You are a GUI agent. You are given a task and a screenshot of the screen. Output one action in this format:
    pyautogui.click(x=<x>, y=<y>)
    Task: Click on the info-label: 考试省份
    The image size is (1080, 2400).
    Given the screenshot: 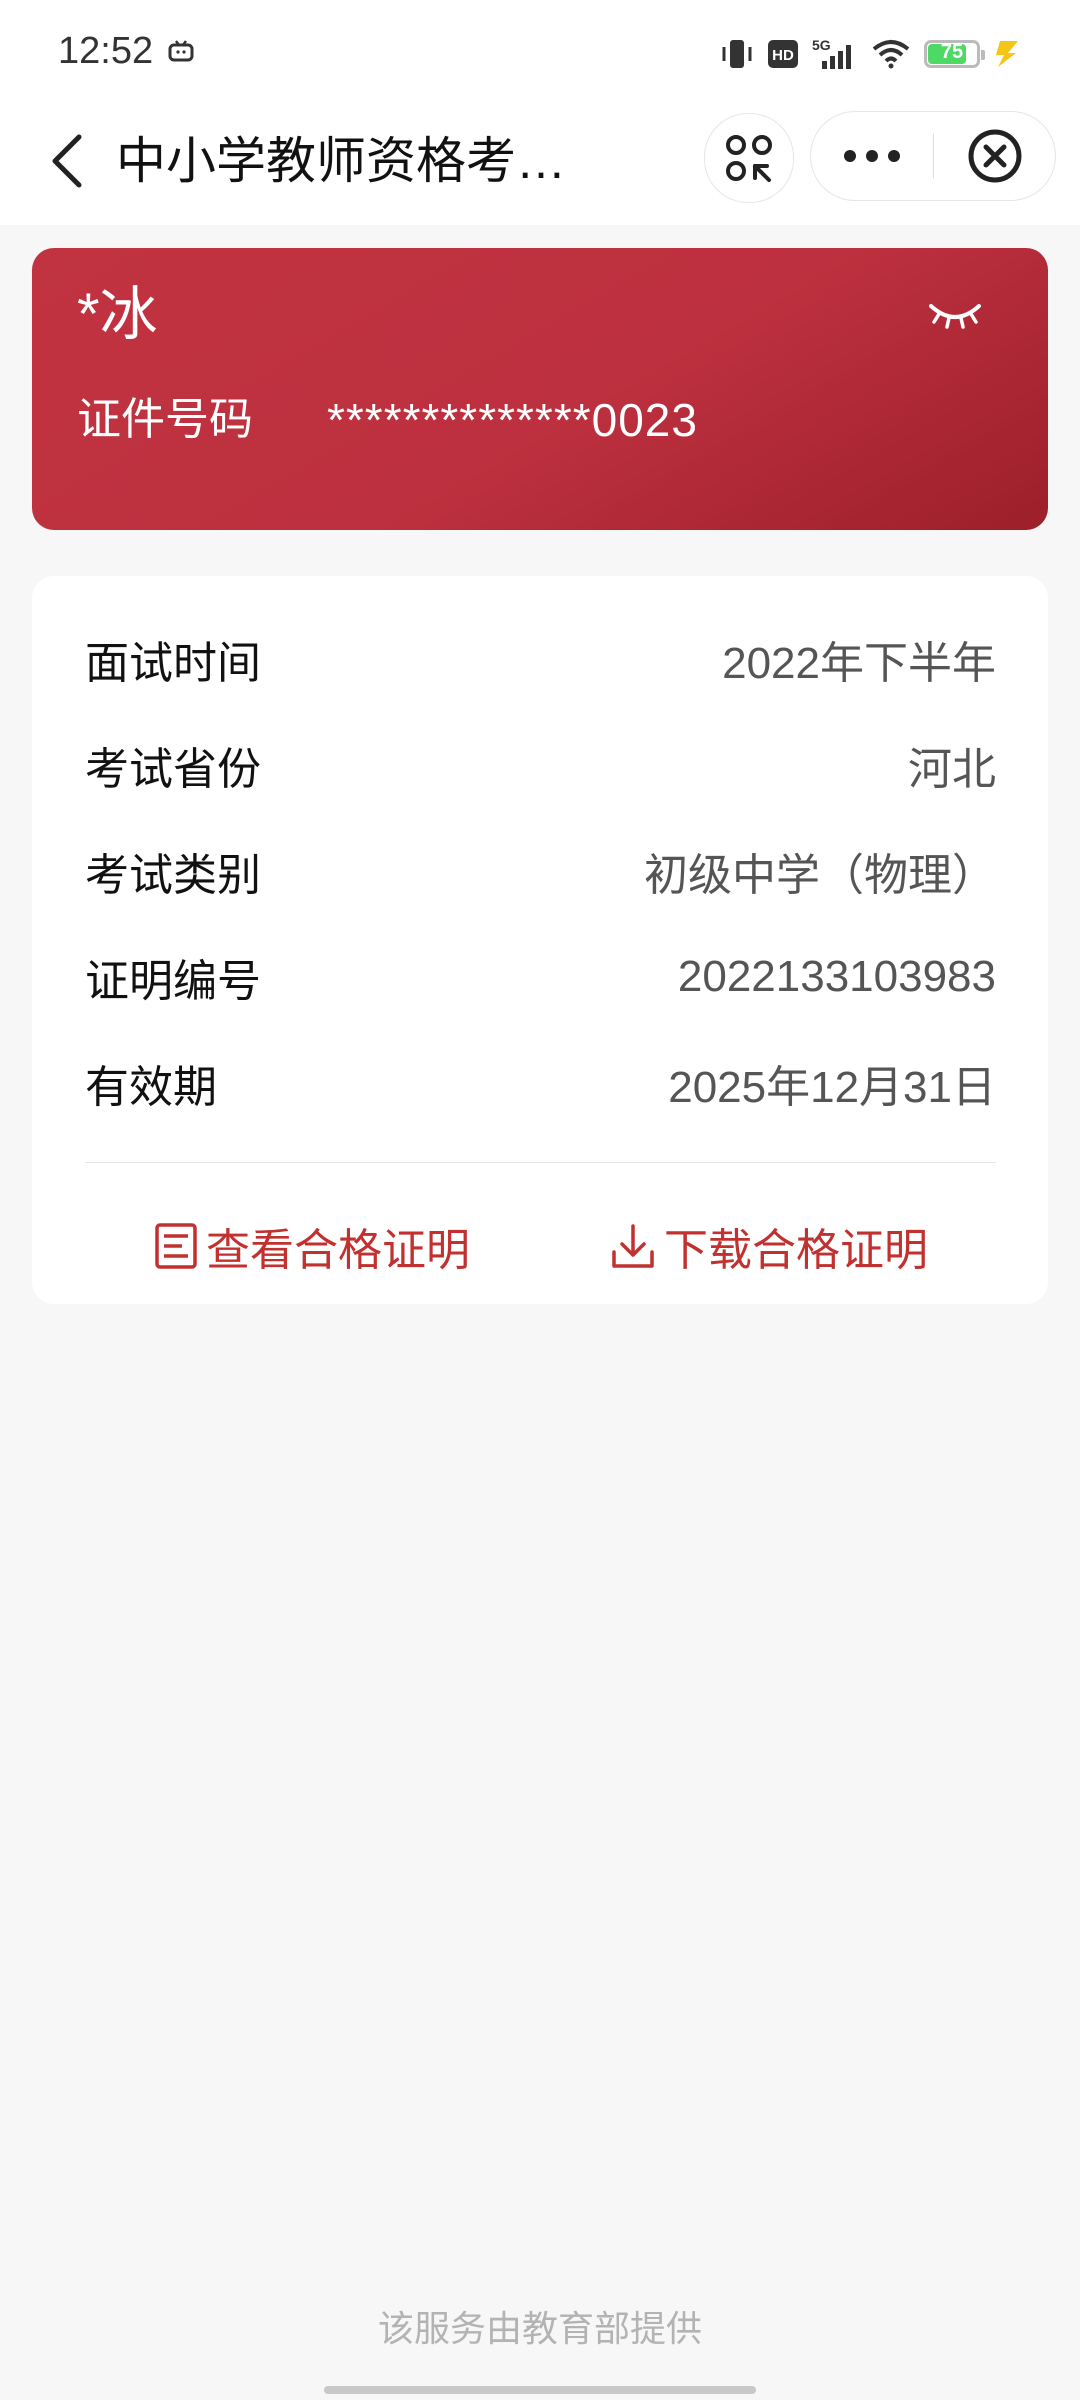 What is the action you would take?
    pyautogui.click(x=173, y=769)
    